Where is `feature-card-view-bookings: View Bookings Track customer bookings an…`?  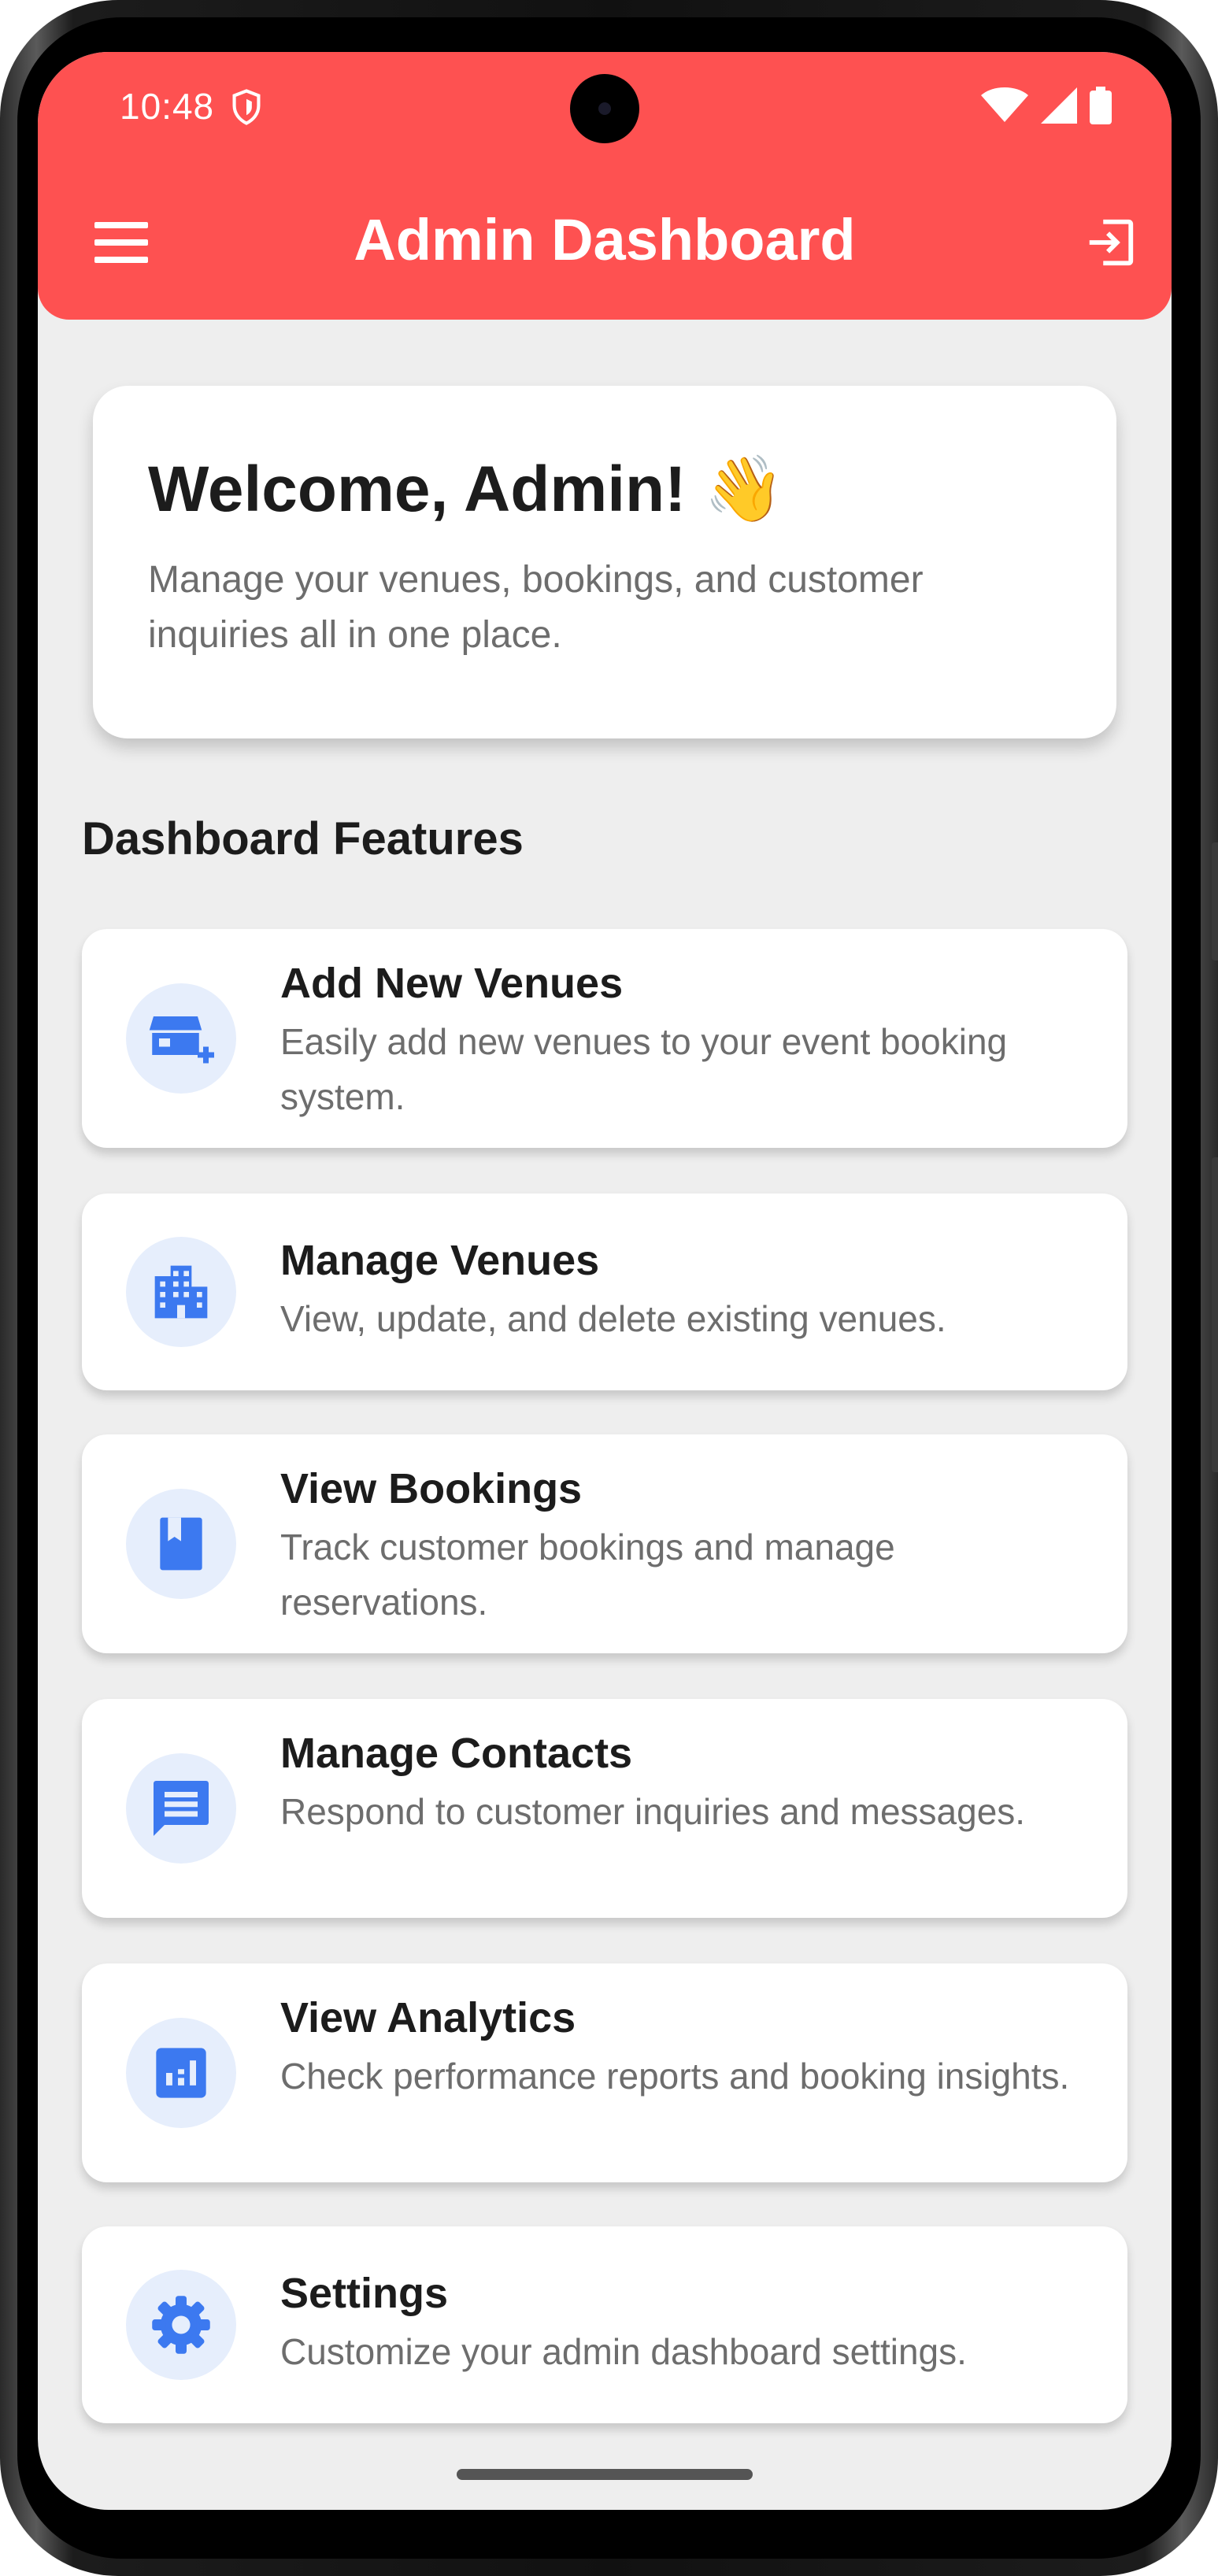
feature-card-view-bookings: View Bookings Track customer bookings an… is located at coordinates (604, 1543).